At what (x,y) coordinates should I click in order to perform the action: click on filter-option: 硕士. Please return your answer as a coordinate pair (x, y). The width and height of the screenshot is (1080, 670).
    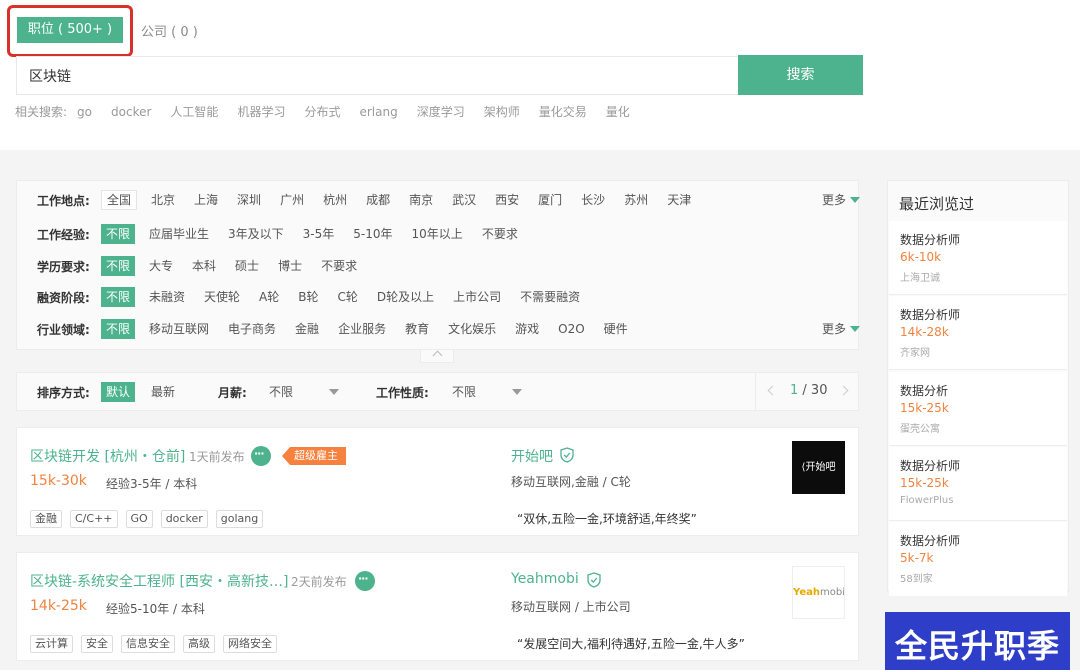
    Looking at the image, I should click on (247, 266).